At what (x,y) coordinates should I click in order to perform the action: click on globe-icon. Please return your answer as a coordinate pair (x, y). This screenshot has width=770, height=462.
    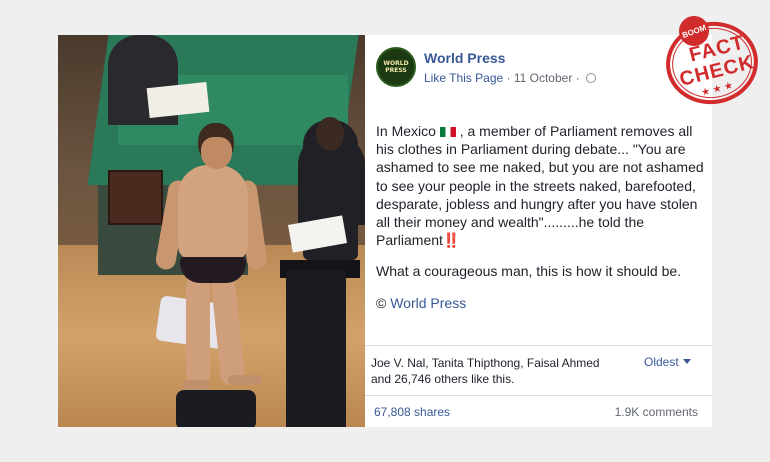
    Looking at the image, I should click on (591, 78).